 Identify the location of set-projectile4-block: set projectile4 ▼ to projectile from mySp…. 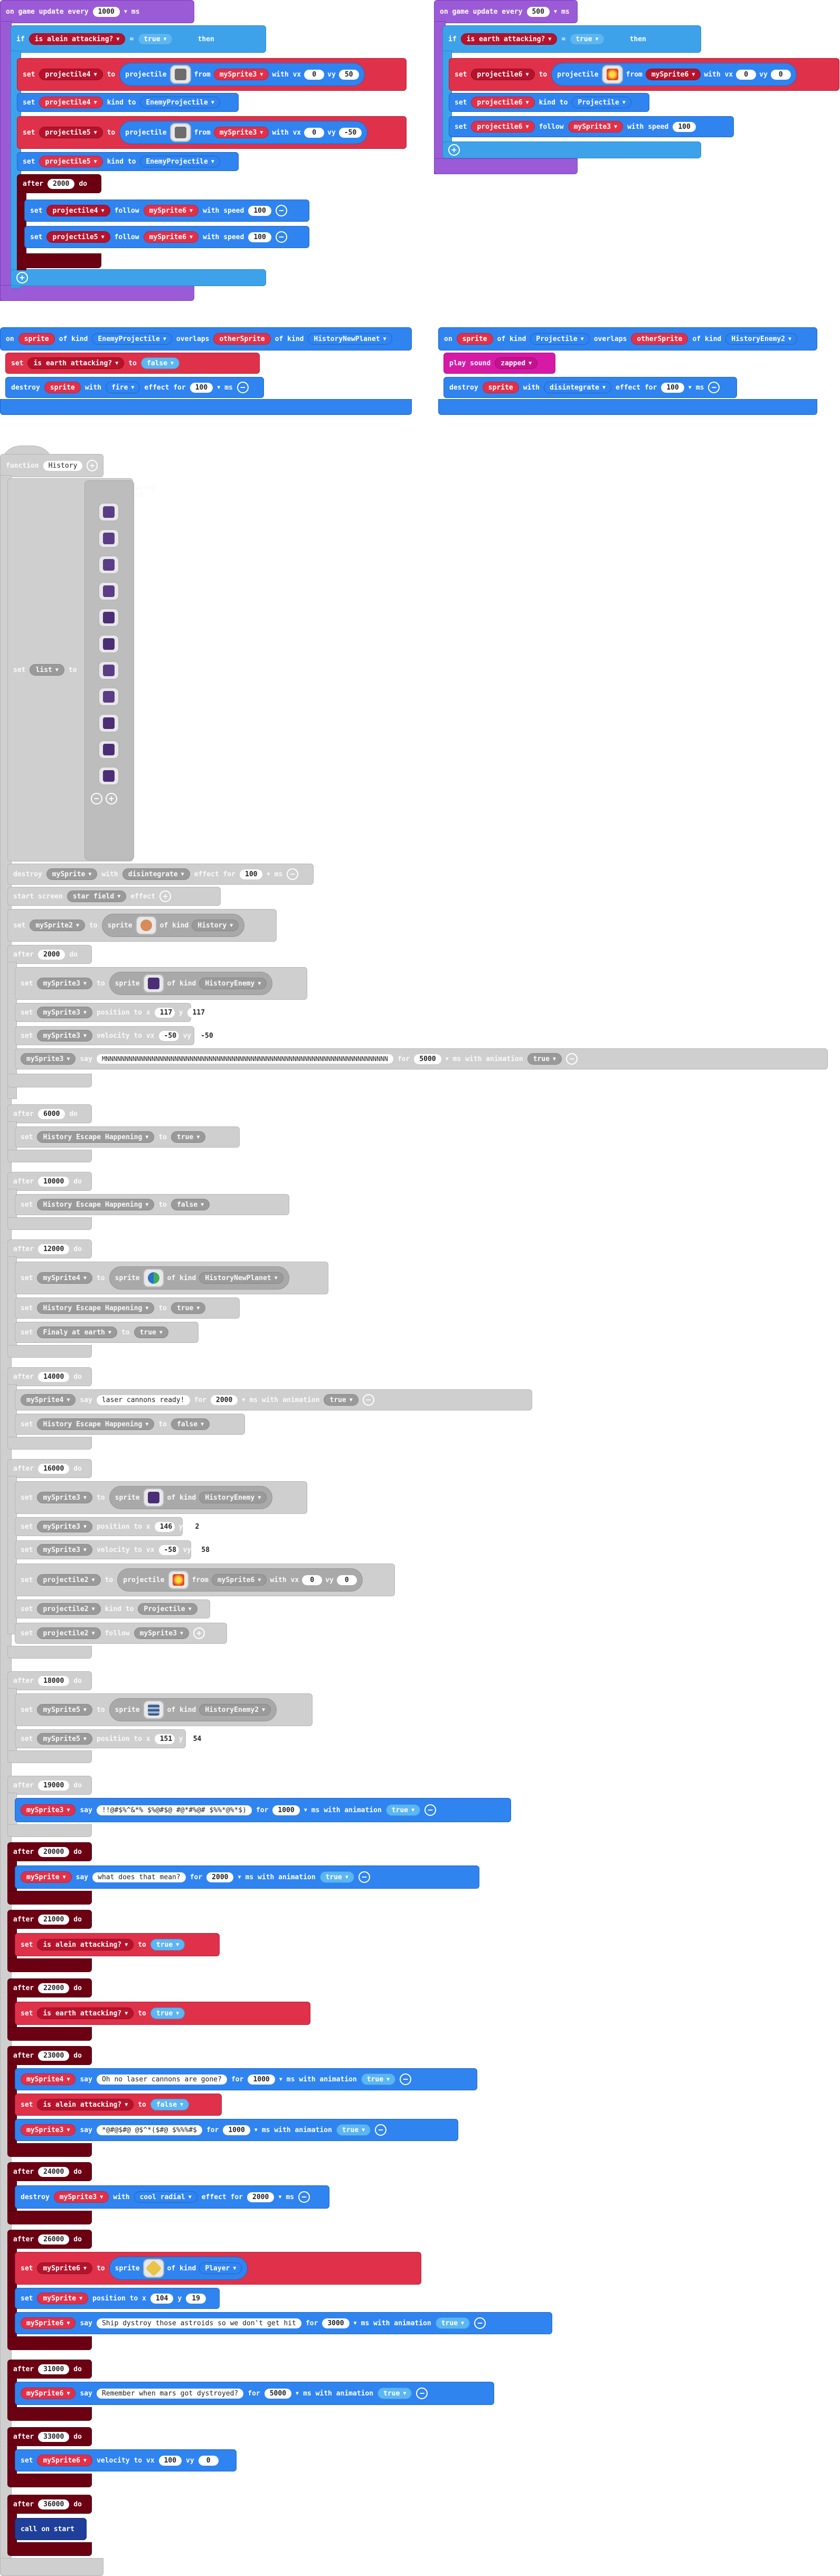
(212, 74).